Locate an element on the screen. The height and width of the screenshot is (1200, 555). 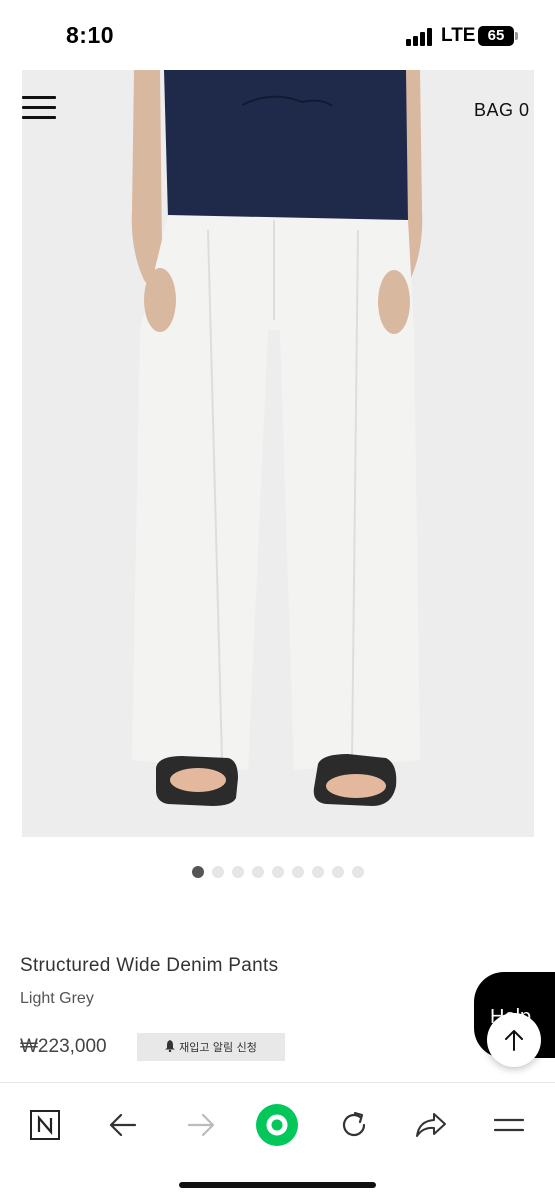
bag-link: BAG 0 is located at coordinates (502, 110).